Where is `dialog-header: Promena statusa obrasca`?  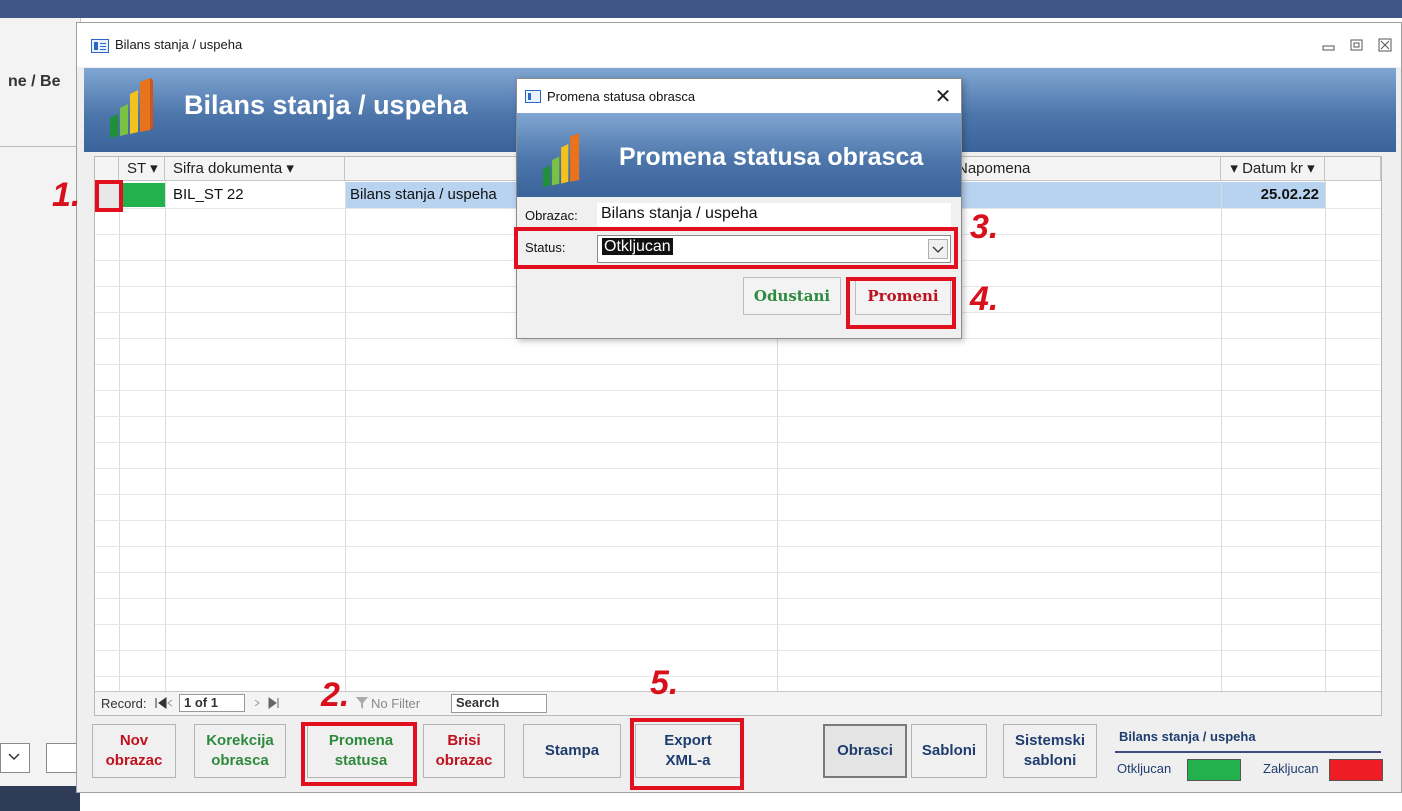
dialog-header: Promena statusa obrasca is located at coordinates (739, 155).